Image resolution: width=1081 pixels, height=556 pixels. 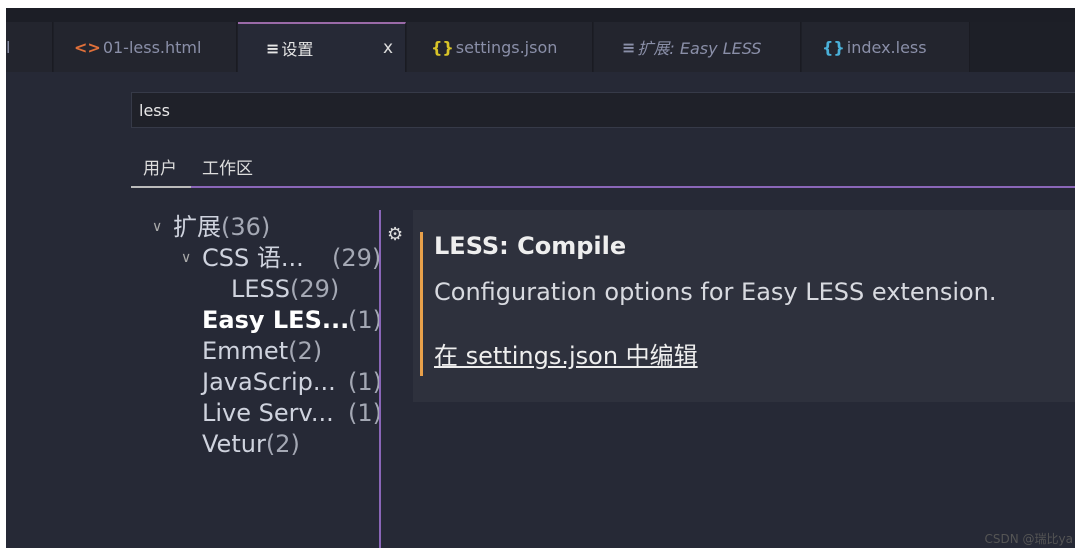 I want to click on toc-item: Emmet(2), so click(x=247, y=351).